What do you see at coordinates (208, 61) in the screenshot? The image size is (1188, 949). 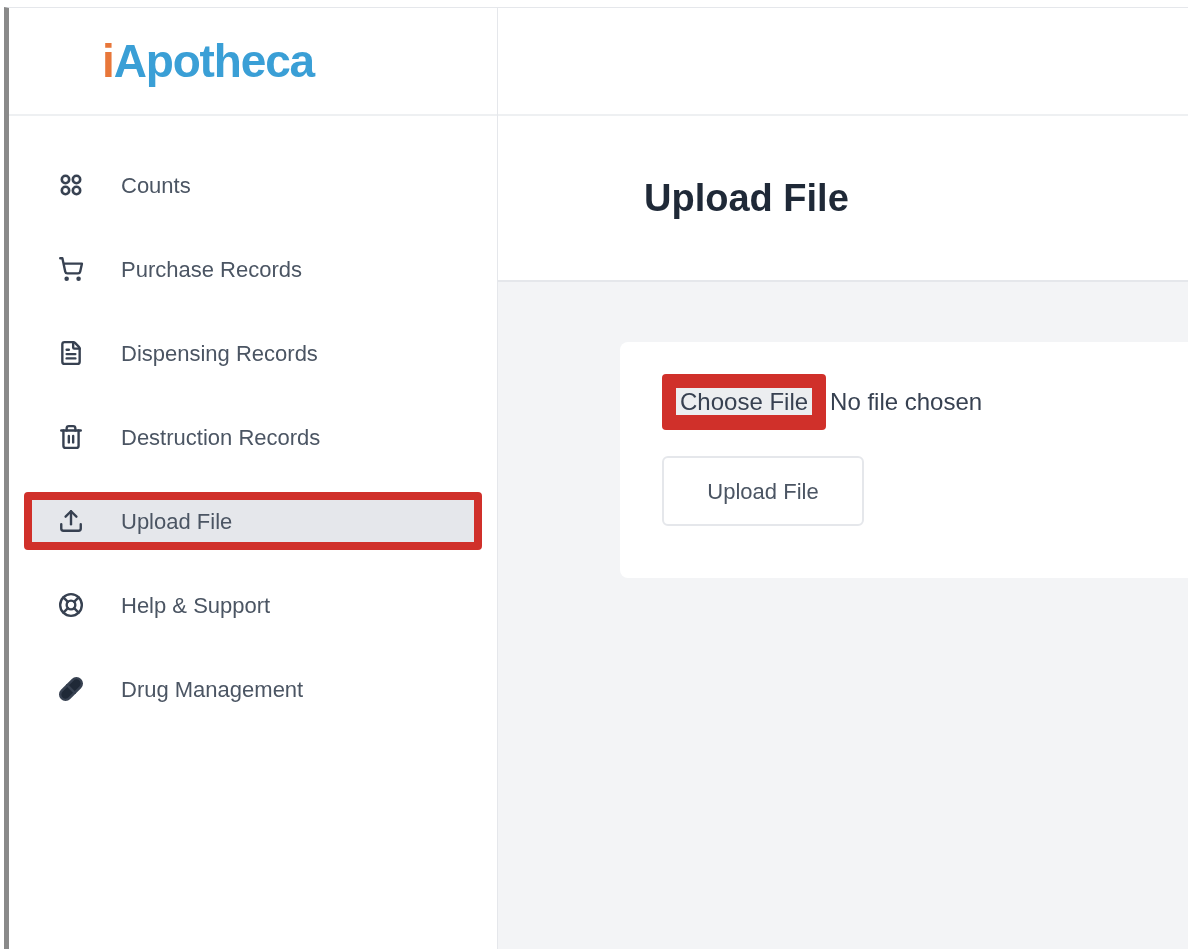 I see `app-logo: iApotheca` at bounding box center [208, 61].